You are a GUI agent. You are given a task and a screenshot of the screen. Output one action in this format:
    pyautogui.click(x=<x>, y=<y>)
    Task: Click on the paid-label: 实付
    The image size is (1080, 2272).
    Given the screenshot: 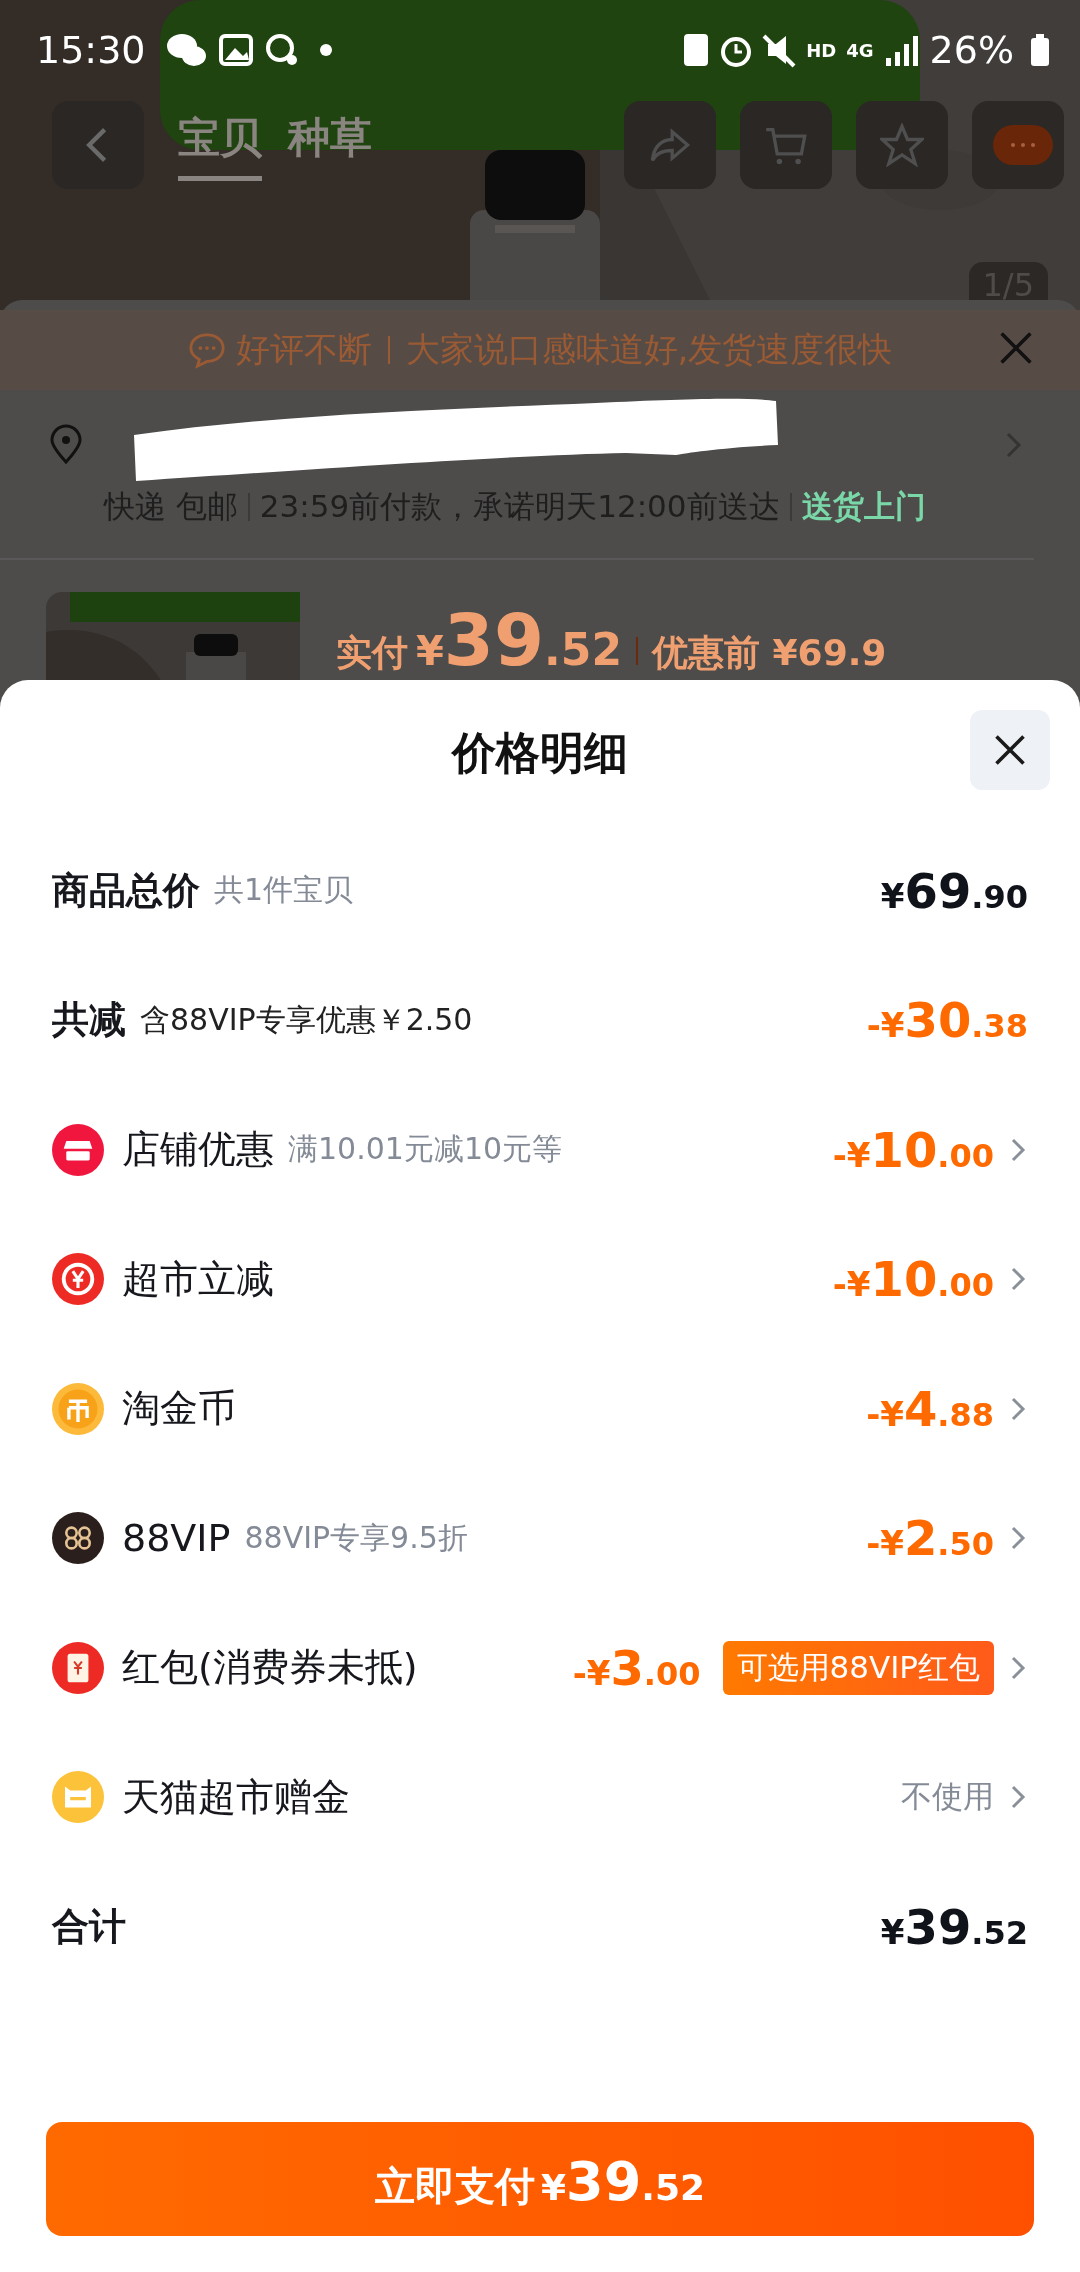 What is the action you would take?
    pyautogui.click(x=372, y=653)
    